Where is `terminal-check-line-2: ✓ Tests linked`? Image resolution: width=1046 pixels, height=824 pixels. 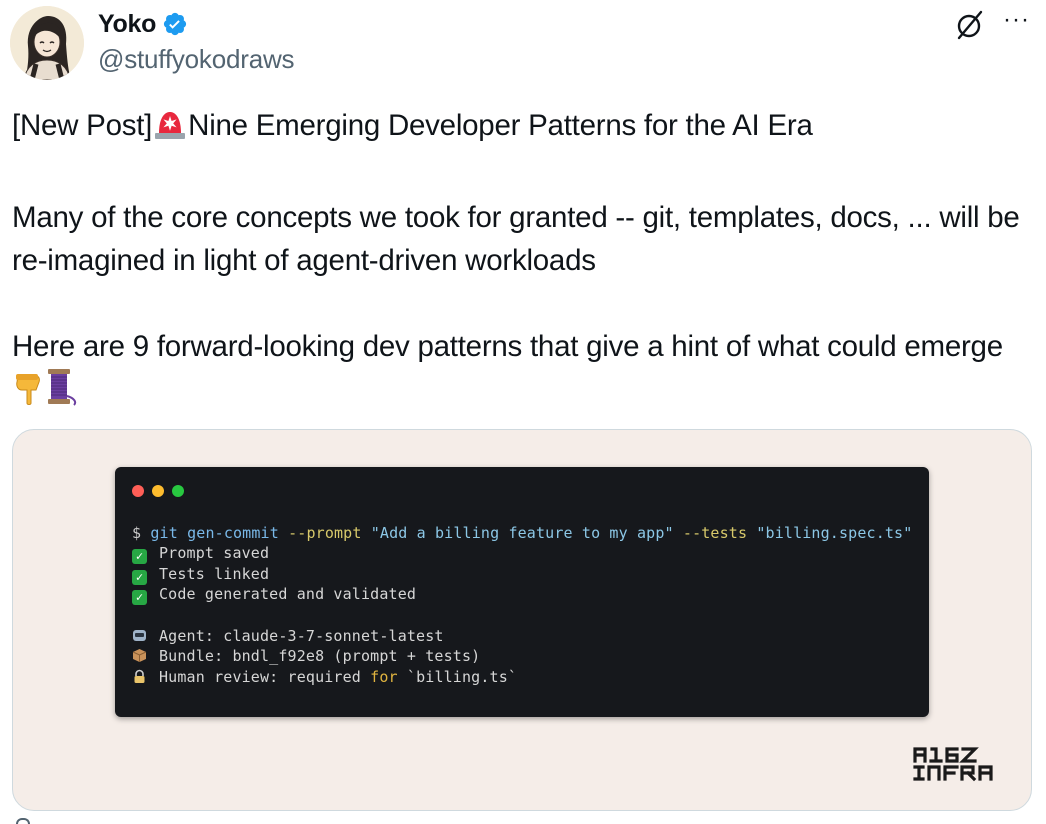 terminal-check-line-2: ✓ Tests linked is located at coordinates (200, 575).